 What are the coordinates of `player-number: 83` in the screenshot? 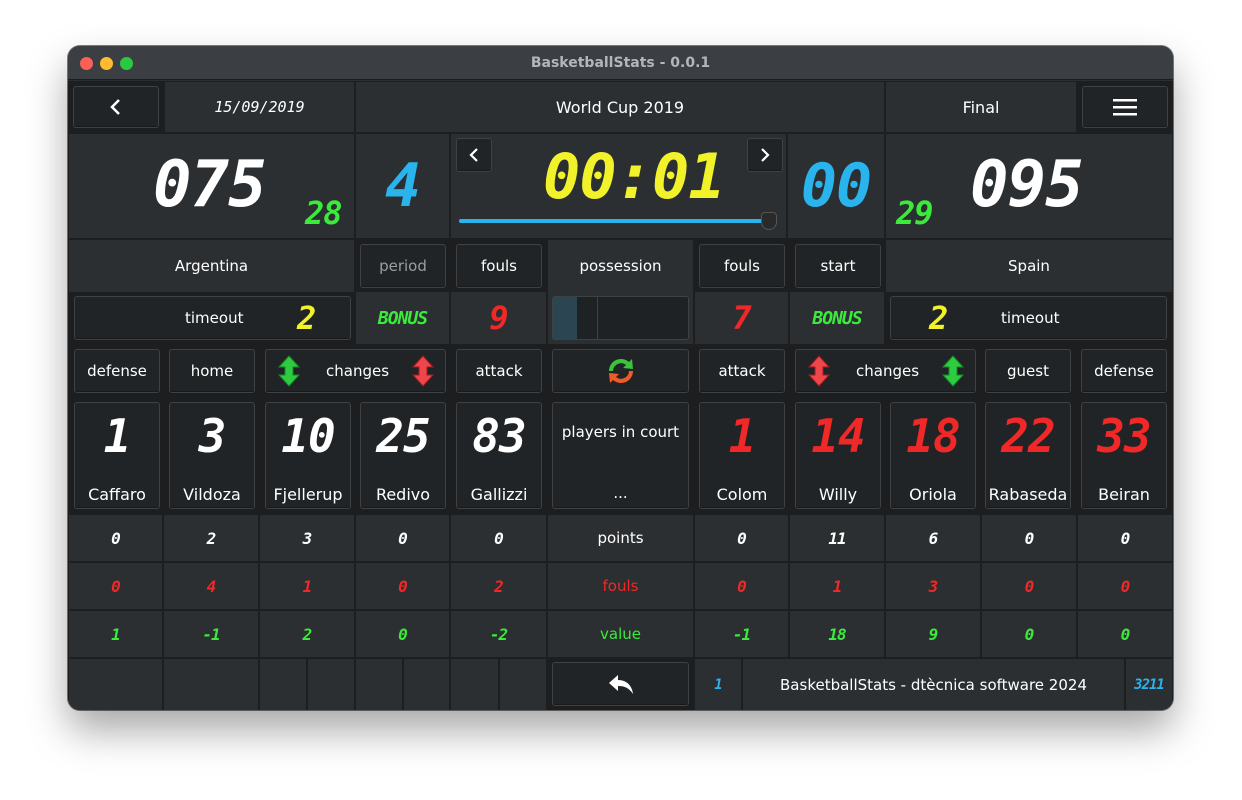 It's located at (499, 436).